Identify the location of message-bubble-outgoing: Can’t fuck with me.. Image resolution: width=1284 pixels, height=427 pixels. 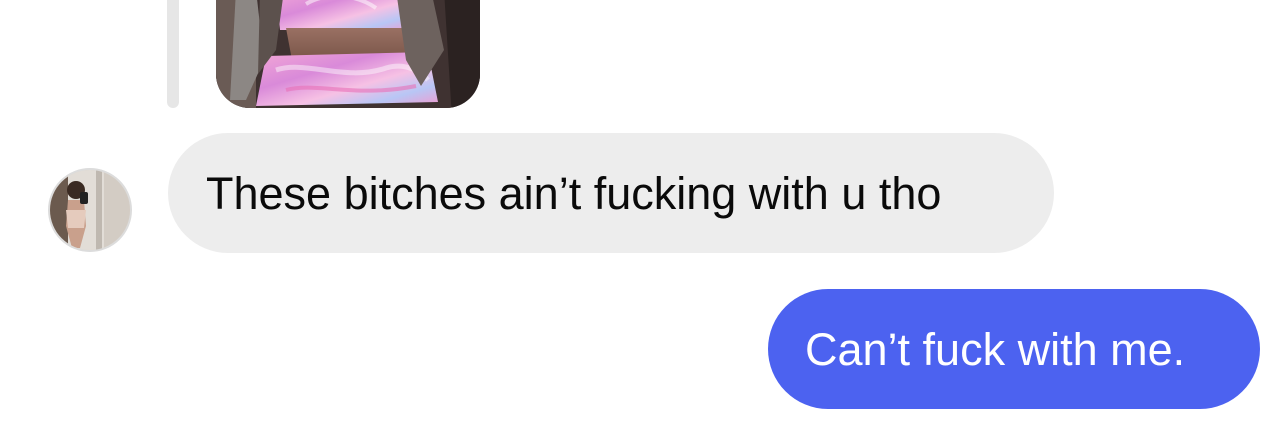
(1014, 349).